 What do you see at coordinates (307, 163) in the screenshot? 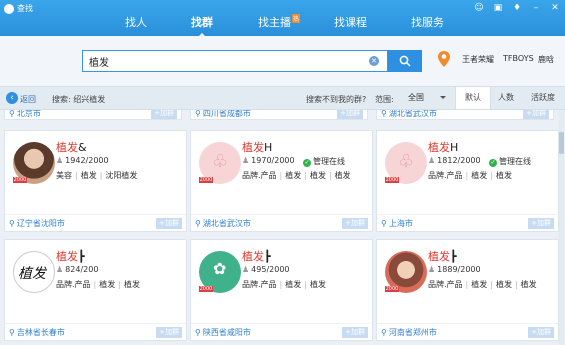
I see `check-icon: ✓` at bounding box center [307, 163].